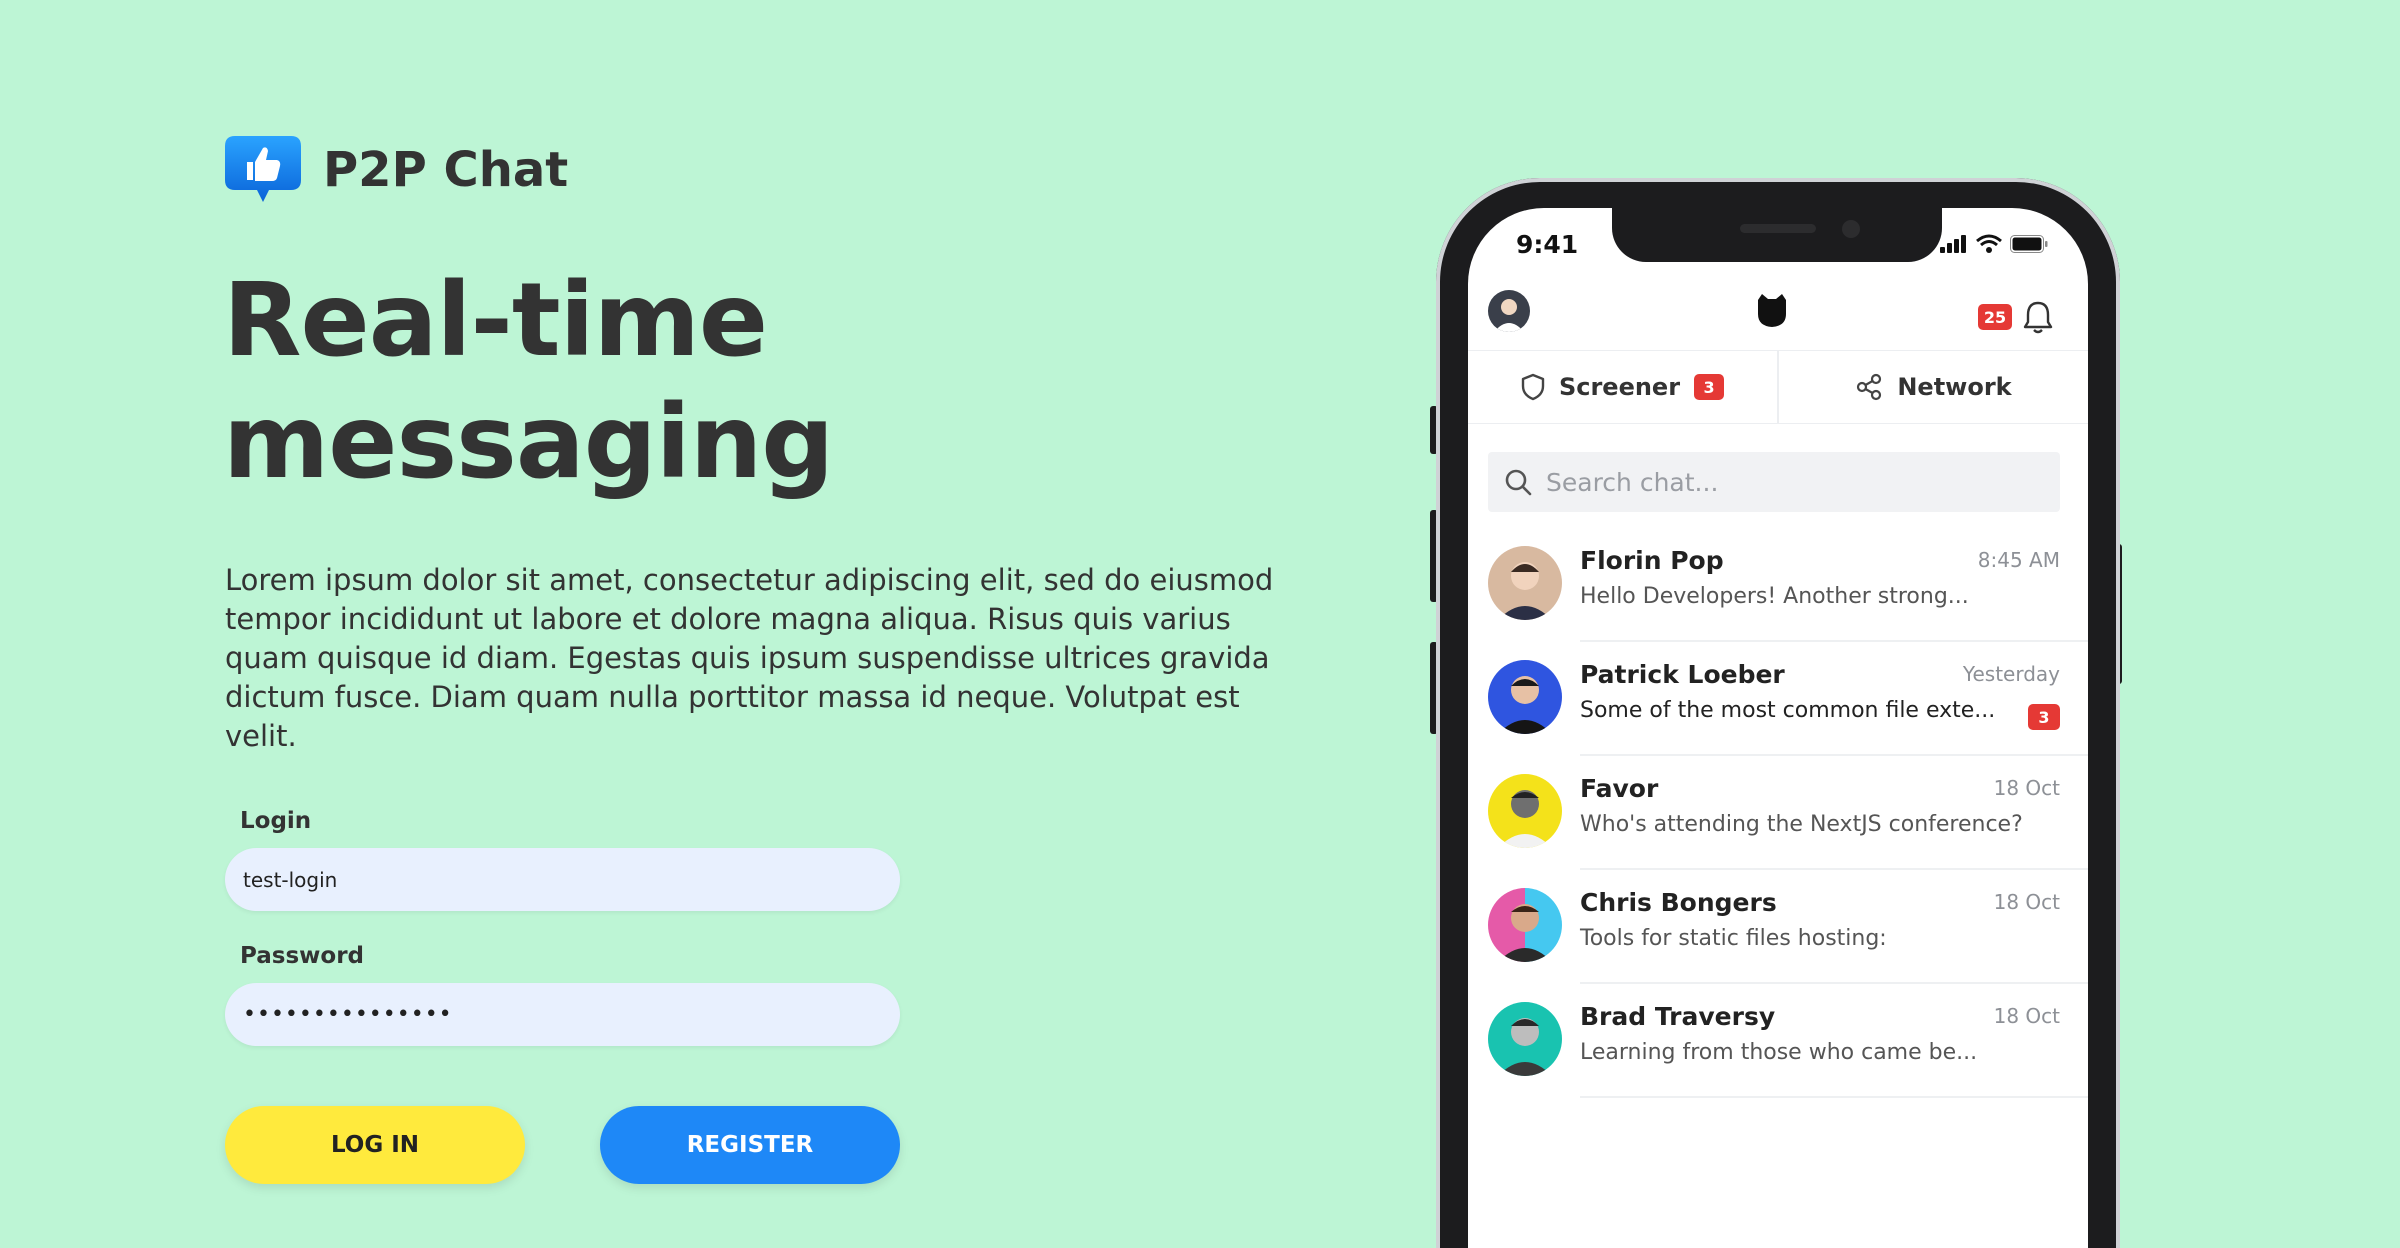  I want to click on tab-screener-label: Screener, so click(1619, 387).